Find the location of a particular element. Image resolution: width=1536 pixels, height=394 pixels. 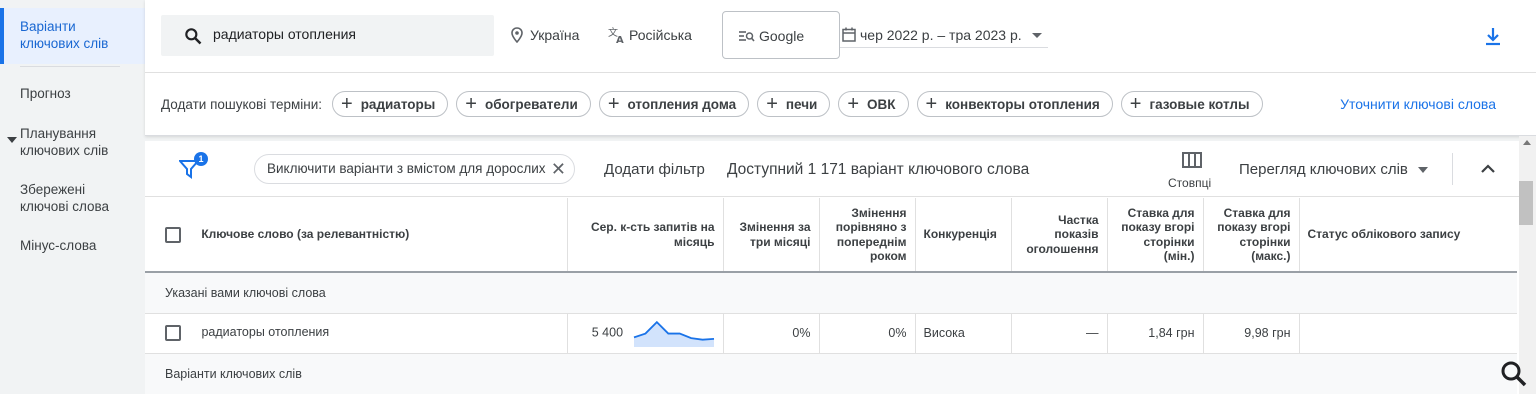

term-chip: + обогреватели is located at coordinates (523, 104).